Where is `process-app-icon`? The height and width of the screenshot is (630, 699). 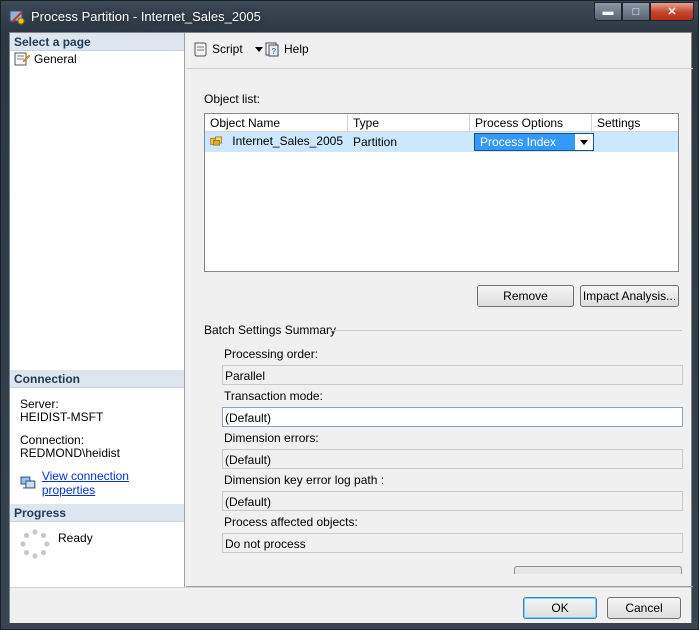
process-app-icon is located at coordinates (17, 17).